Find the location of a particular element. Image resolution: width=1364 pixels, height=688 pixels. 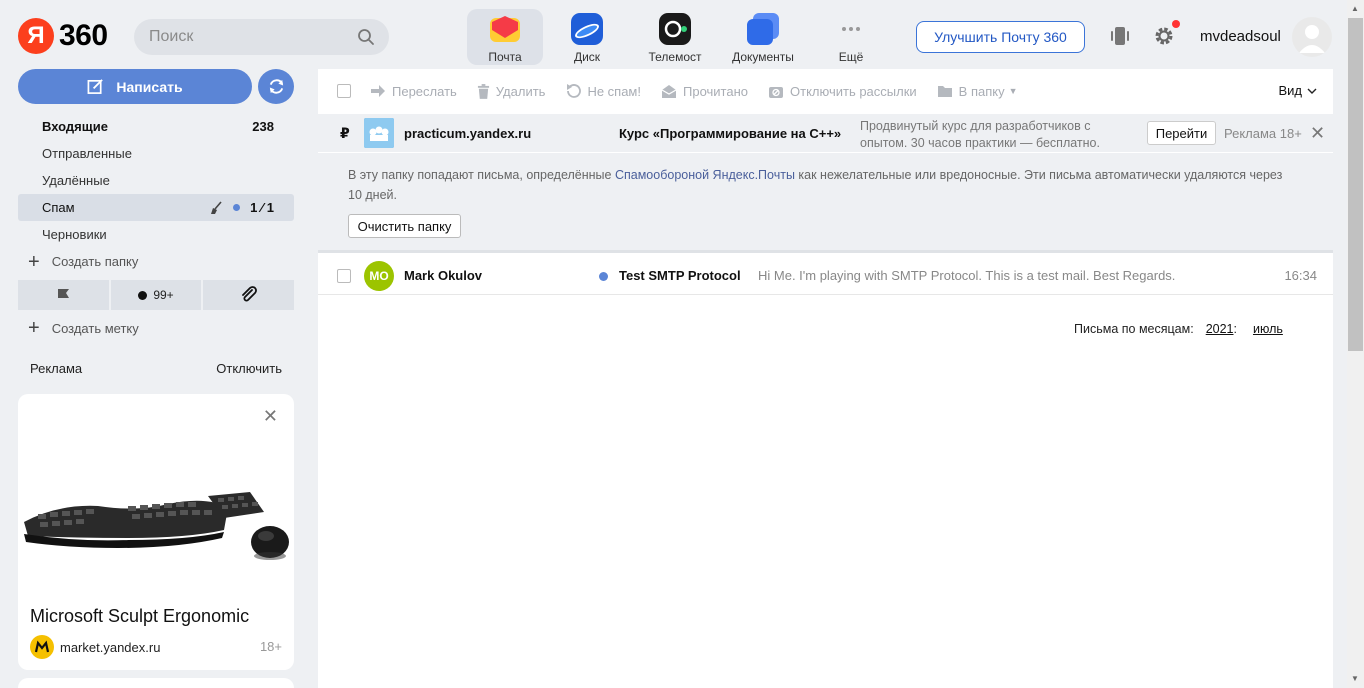

chevron-down-icon: ▼ is located at coordinates (1013, 91).